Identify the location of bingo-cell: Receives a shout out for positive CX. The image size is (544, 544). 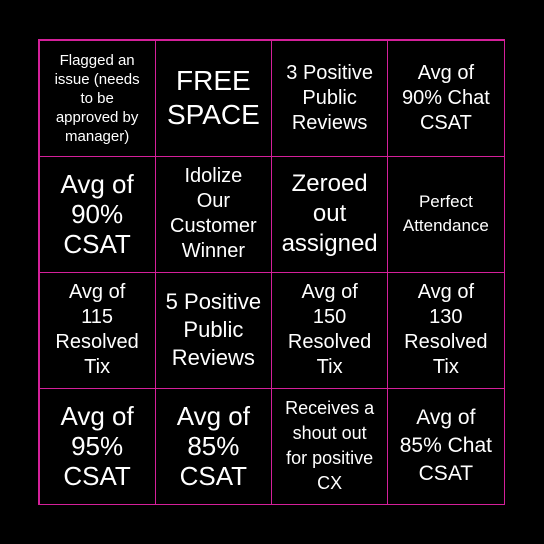
(330, 446).